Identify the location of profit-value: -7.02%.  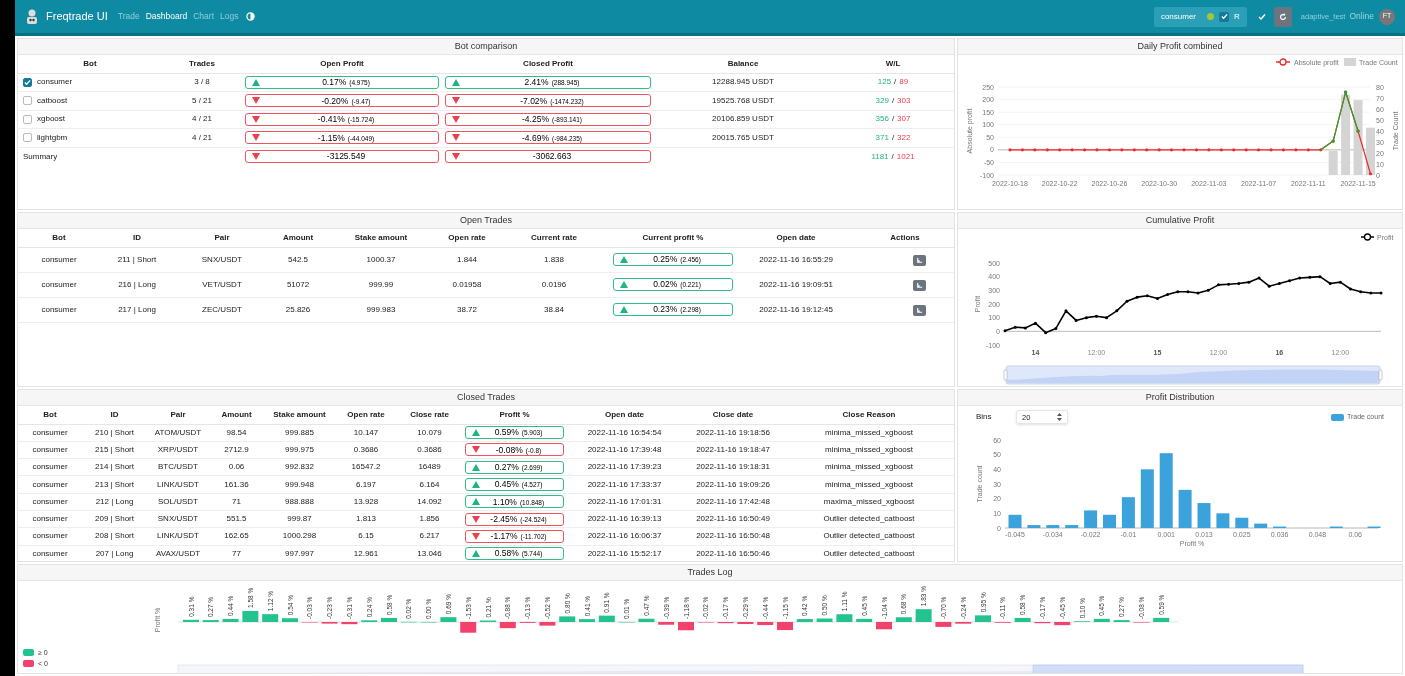
(534, 100).